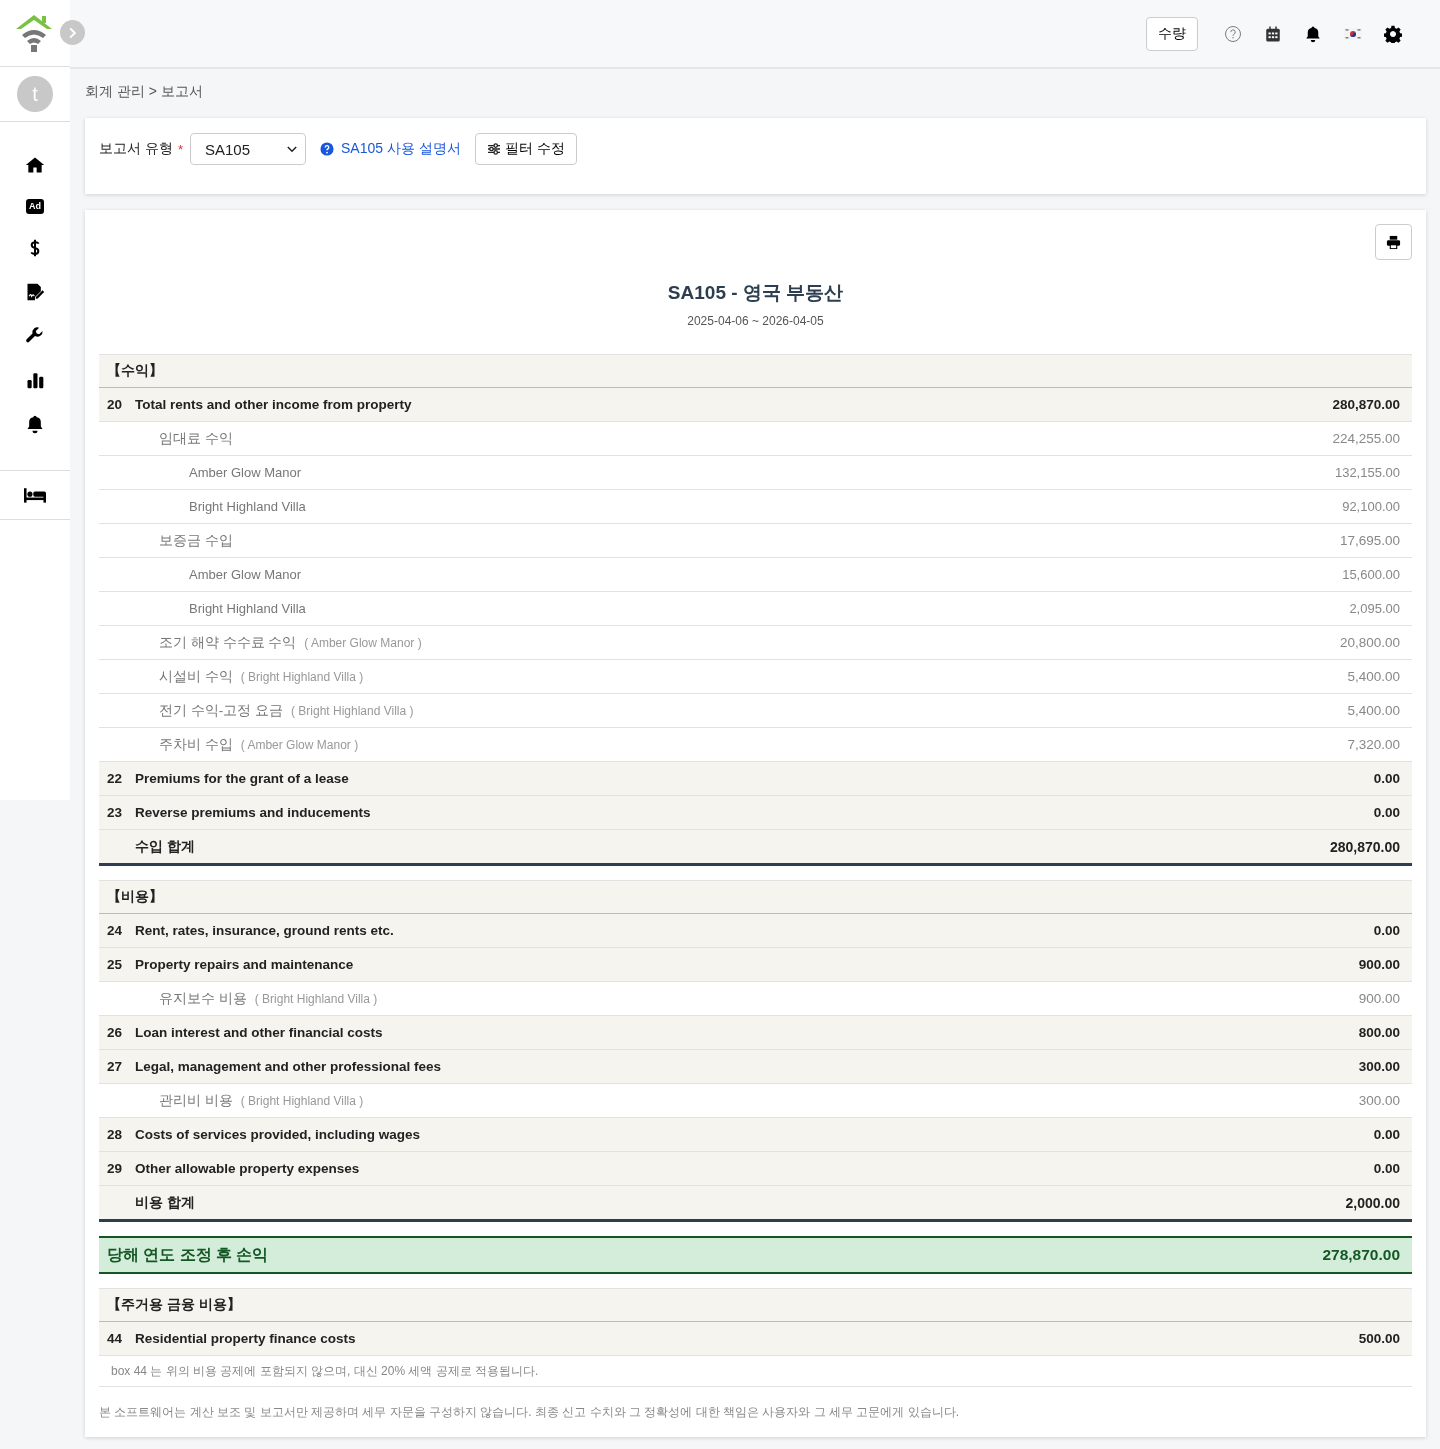  What do you see at coordinates (529, 1412) in the screenshot?
I see `disclaimer-text: 본 소프트웨어는 계산 보조 및 보고서만 제공하며 세무 자문을 구성하지 않습니다. 최종 신고 수치와 그 정확성에 대한 책임은 사용자와 그 세무 고문에게 있습니다.` at bounding box center [529, 1412].